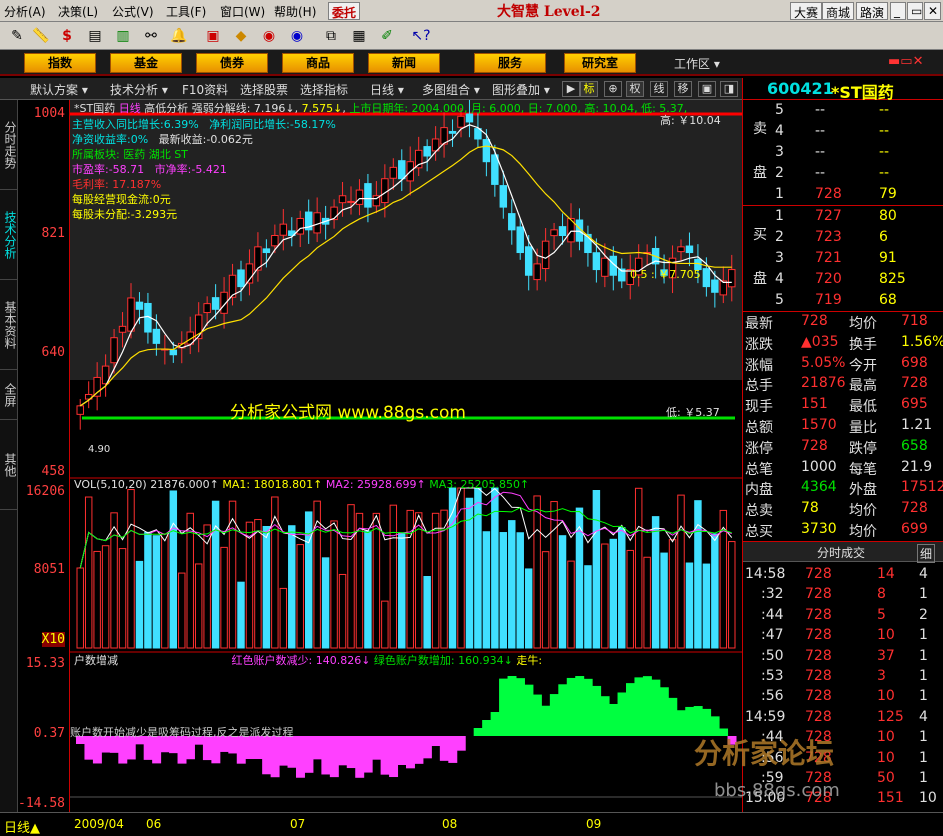  What do you see at coordinates (914, 445) in the screenshot?
I see `stat-value: 658` at bounding box center [914, 445].